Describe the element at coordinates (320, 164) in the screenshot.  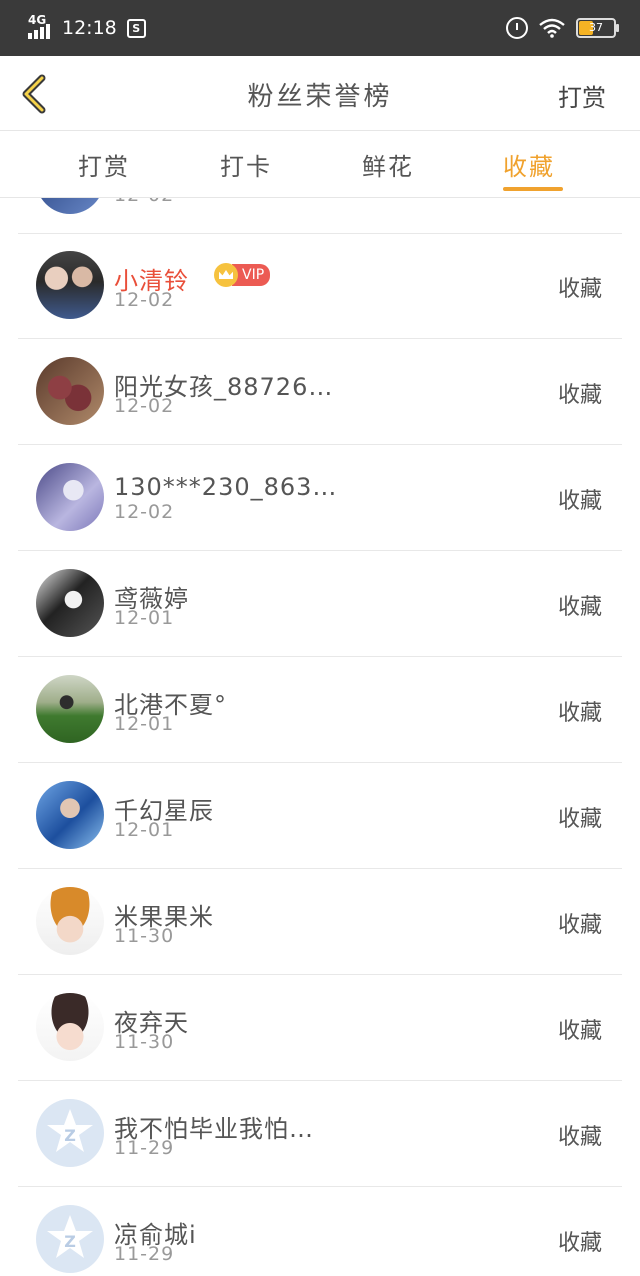
I see `tab-bar: 打赏 打卡 鲜花 收藏` at that location.